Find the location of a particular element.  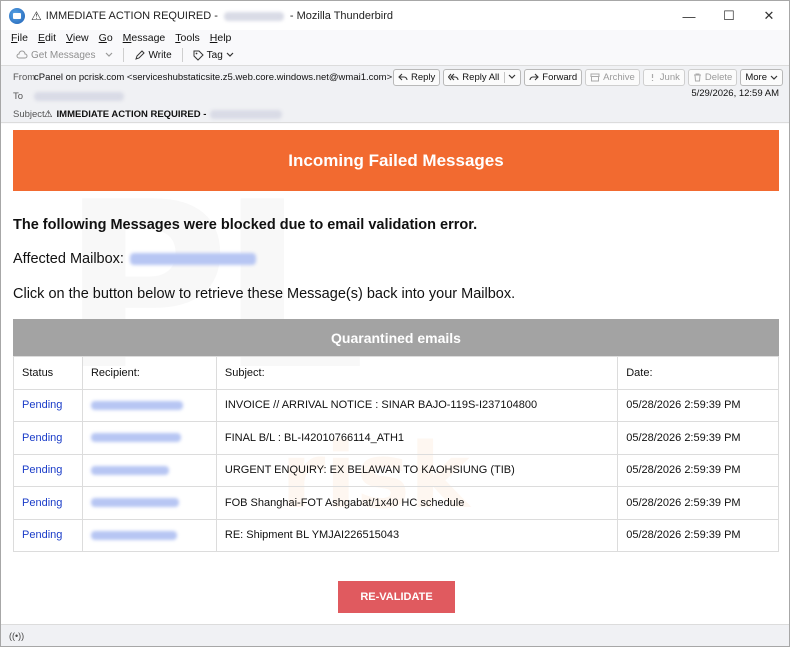

window-controls: — ☐ ✕ is located at coordinates (729, 16).